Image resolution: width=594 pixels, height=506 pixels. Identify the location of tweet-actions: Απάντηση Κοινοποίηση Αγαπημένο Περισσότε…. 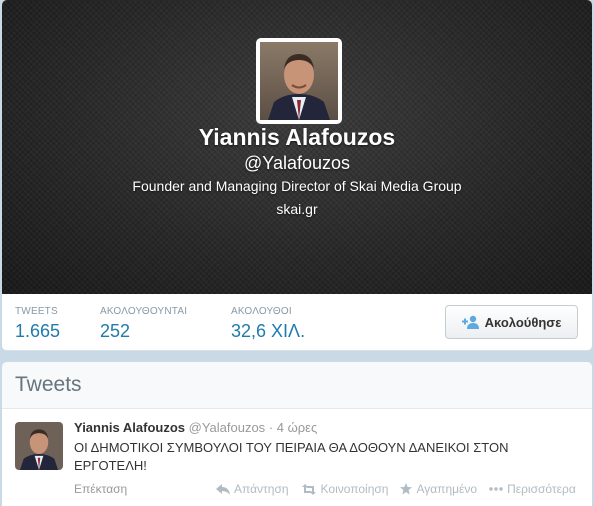
(402, 489).